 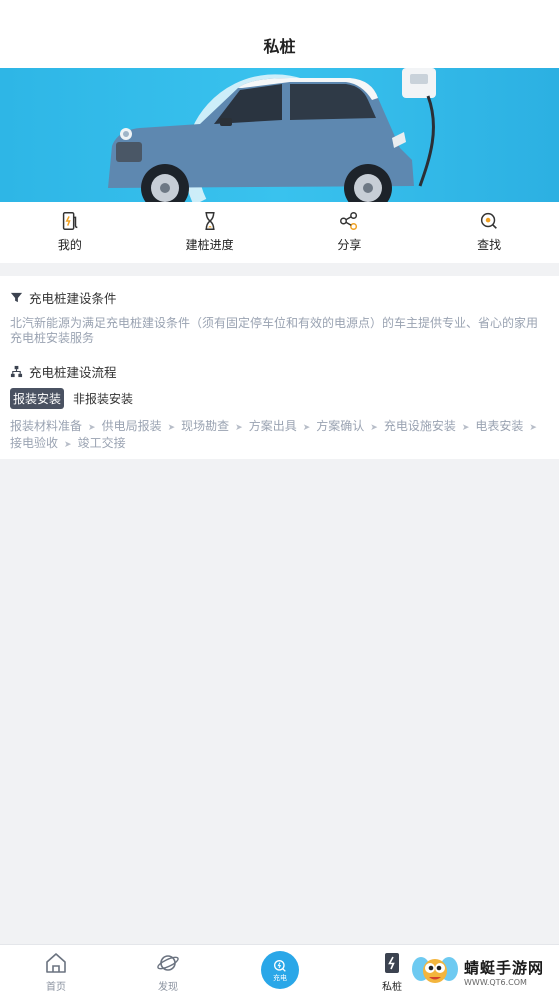 I want to click on hourglass-icon, so click(x=210, y=221).